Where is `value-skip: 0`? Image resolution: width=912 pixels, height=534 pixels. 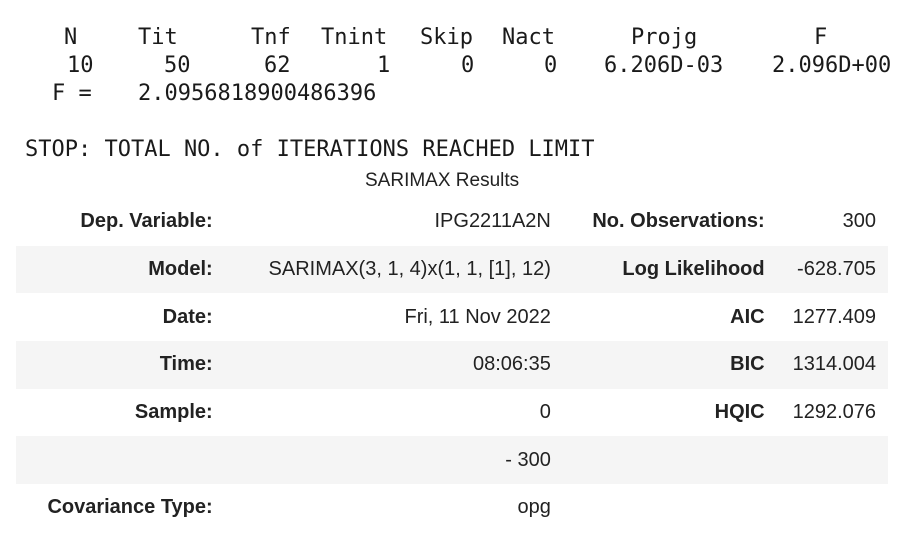 value-skip: 0 is located at coordinates (468, 65).